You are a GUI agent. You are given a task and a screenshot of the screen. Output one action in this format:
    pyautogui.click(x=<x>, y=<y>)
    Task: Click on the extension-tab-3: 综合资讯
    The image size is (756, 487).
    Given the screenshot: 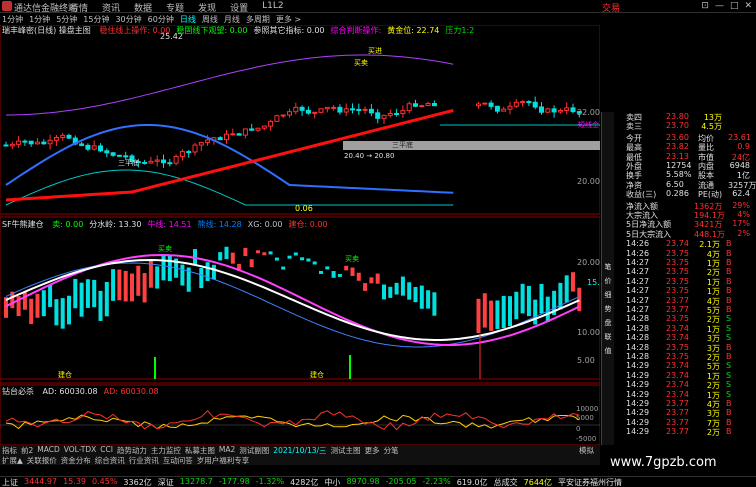 What is the action you would take?
    pyautogui.click(x=110, y=460)
    